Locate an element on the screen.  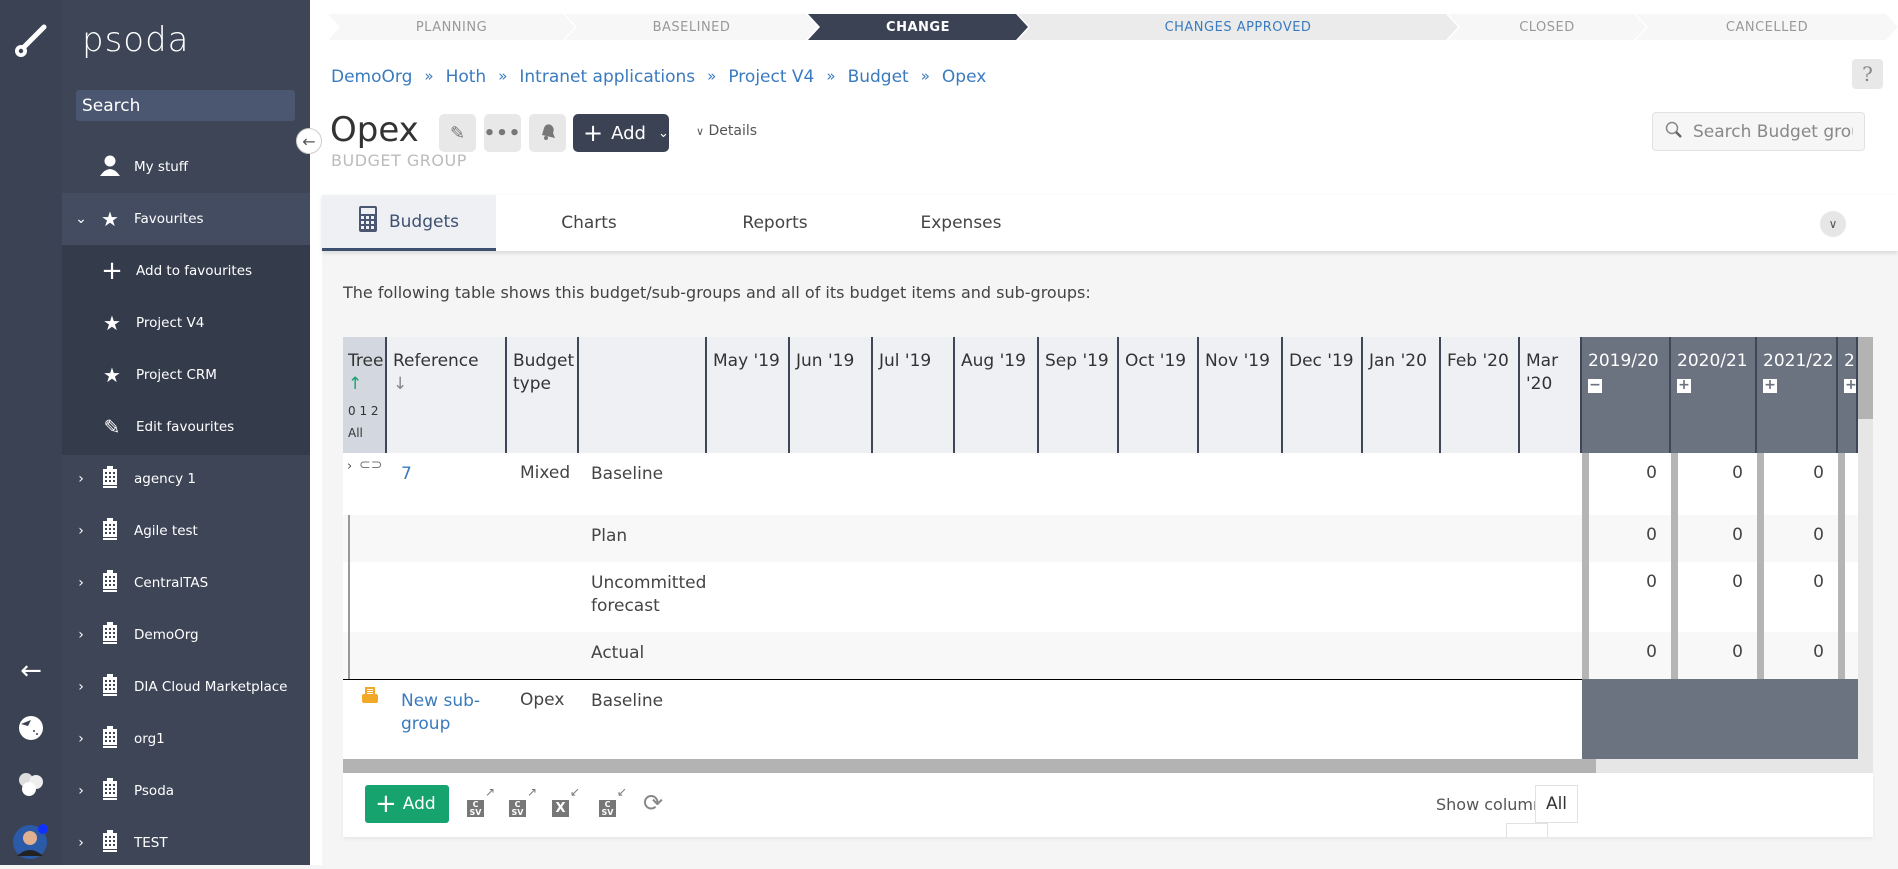
expand-tabs-button: ∨ is located at coordinates (1833, 224).